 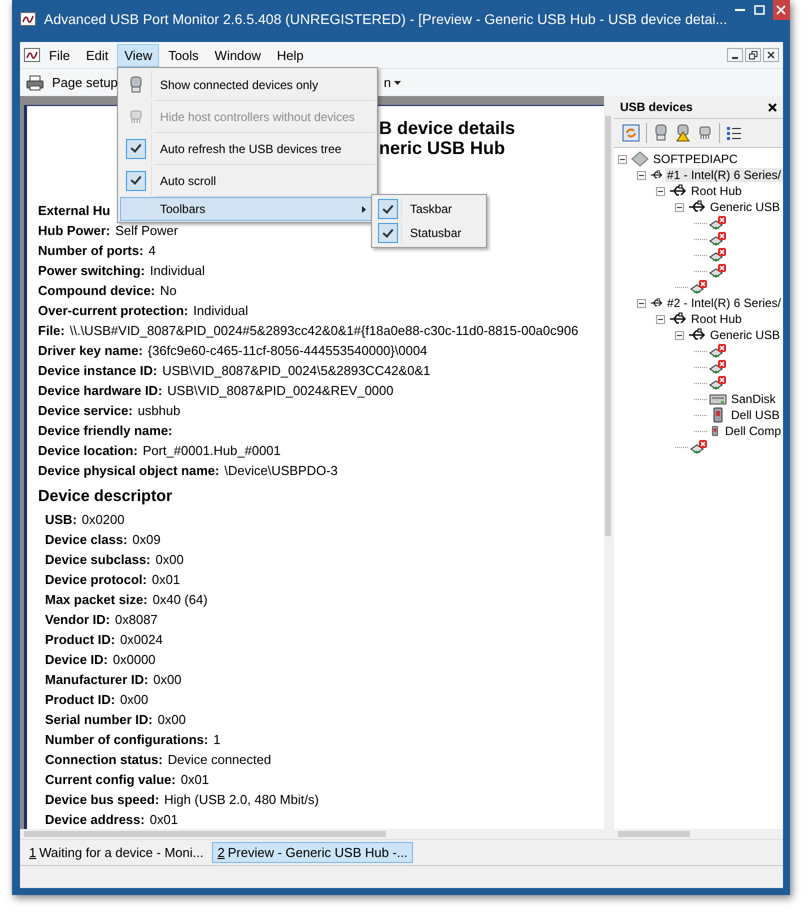 What do you see at coordinates (100, 660) in the screenshot?
I see `property-line: Device ID: 0x0000` at bounding box center [100, 660].